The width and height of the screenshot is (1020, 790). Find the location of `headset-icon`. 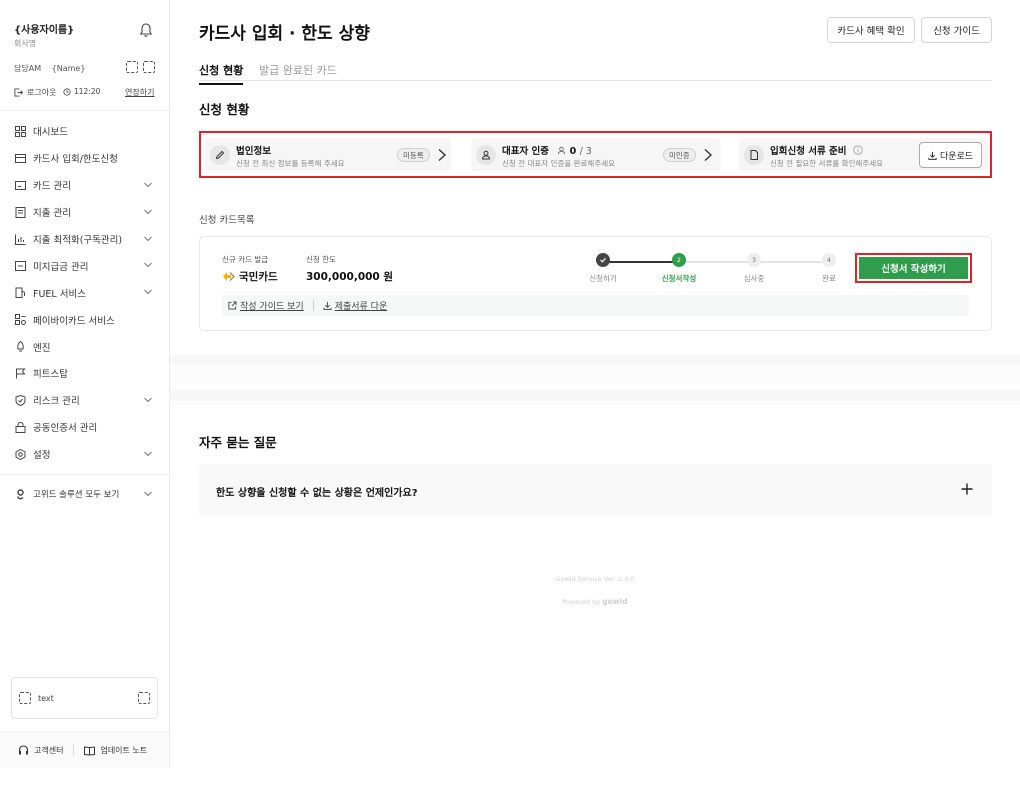

headset-icon is located at coordinates (23, 749).